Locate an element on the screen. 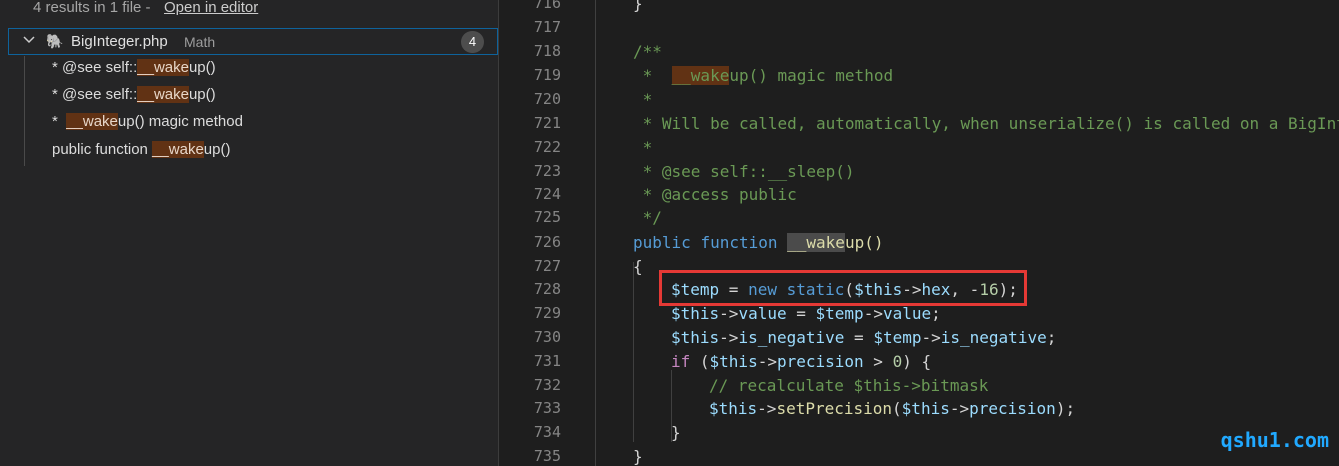 The image size is (1339, 466). line-code: { is located at coordinates (638, 266).